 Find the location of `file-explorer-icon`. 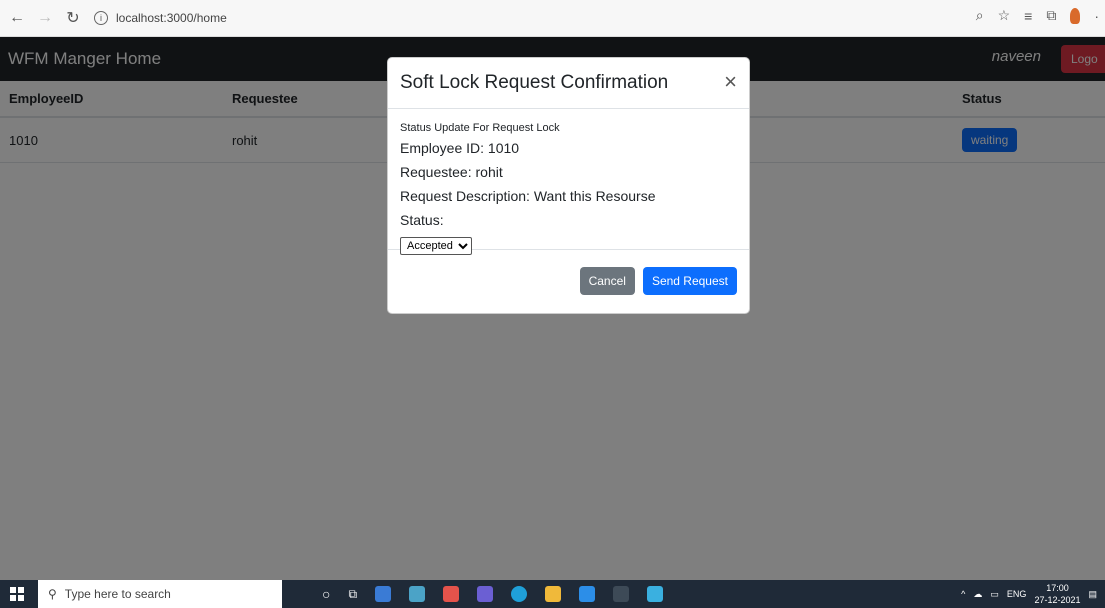

file-explorer-icon is located at coordinates (553, 594).